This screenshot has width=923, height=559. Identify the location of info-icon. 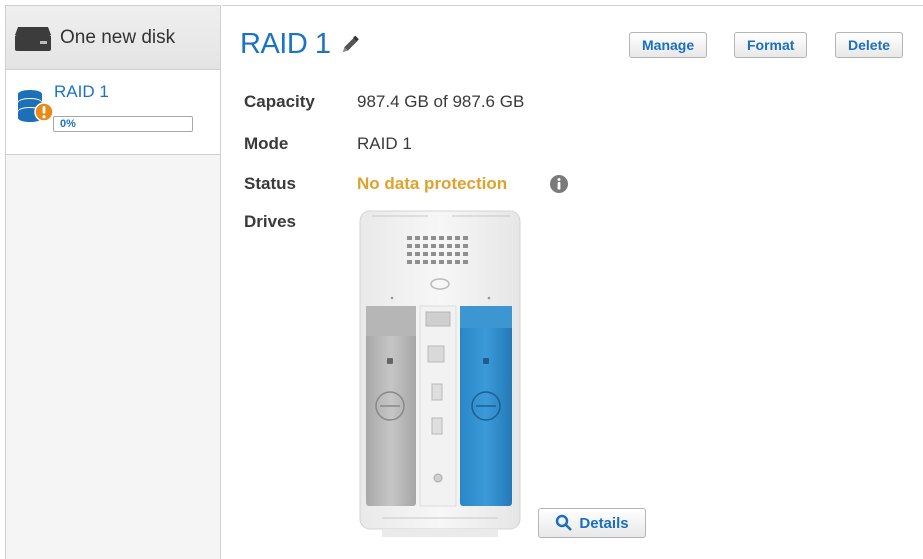
(559, 184).